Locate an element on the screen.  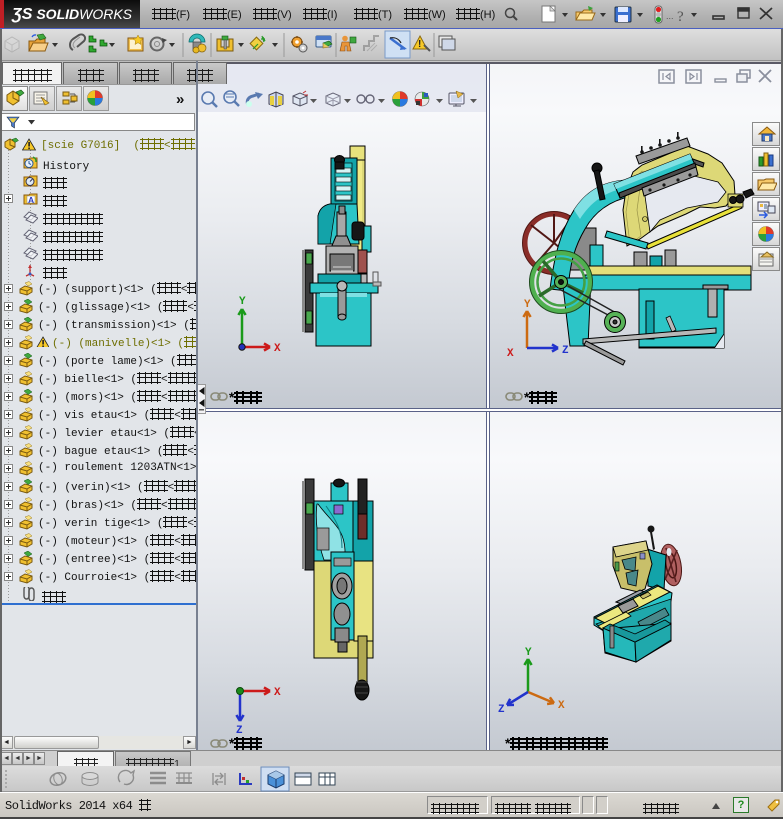
svg-text: A is located at coordinates (31, 200).